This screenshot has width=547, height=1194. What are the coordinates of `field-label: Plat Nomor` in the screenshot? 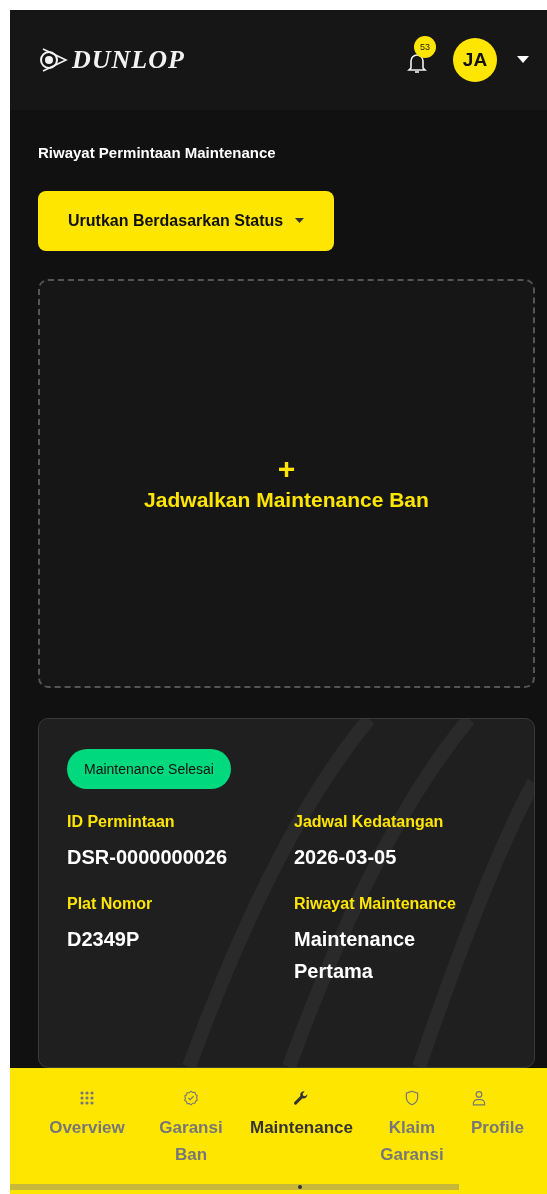 It's located at (110, 904).